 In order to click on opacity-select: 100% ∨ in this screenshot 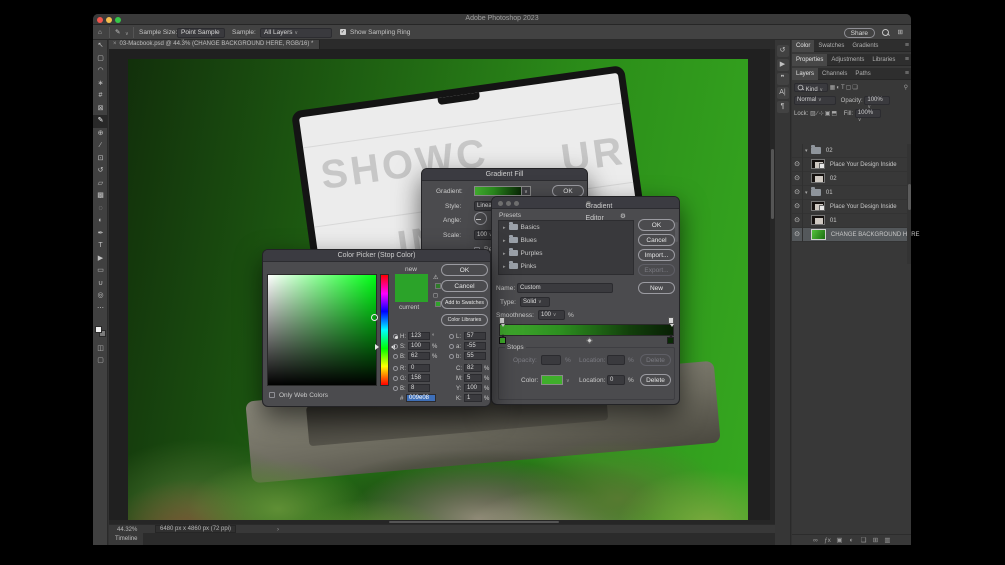, I will do `click(877, 102)`.